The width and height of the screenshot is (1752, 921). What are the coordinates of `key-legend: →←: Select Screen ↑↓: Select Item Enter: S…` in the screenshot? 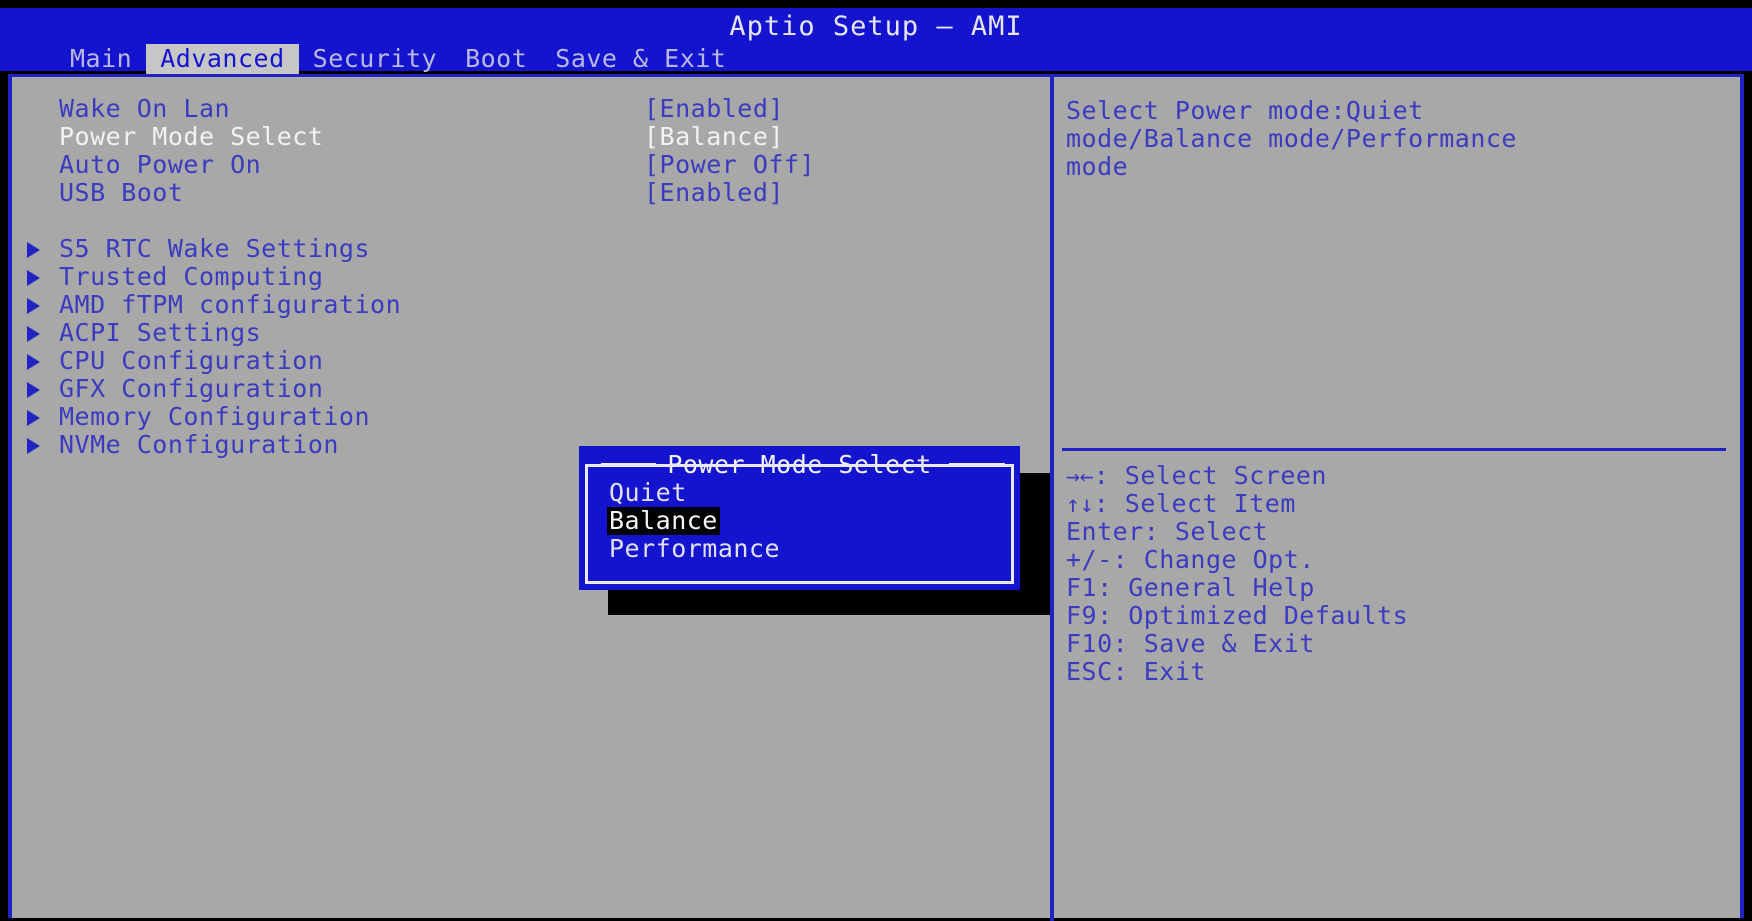 It's located at (1396, 574).